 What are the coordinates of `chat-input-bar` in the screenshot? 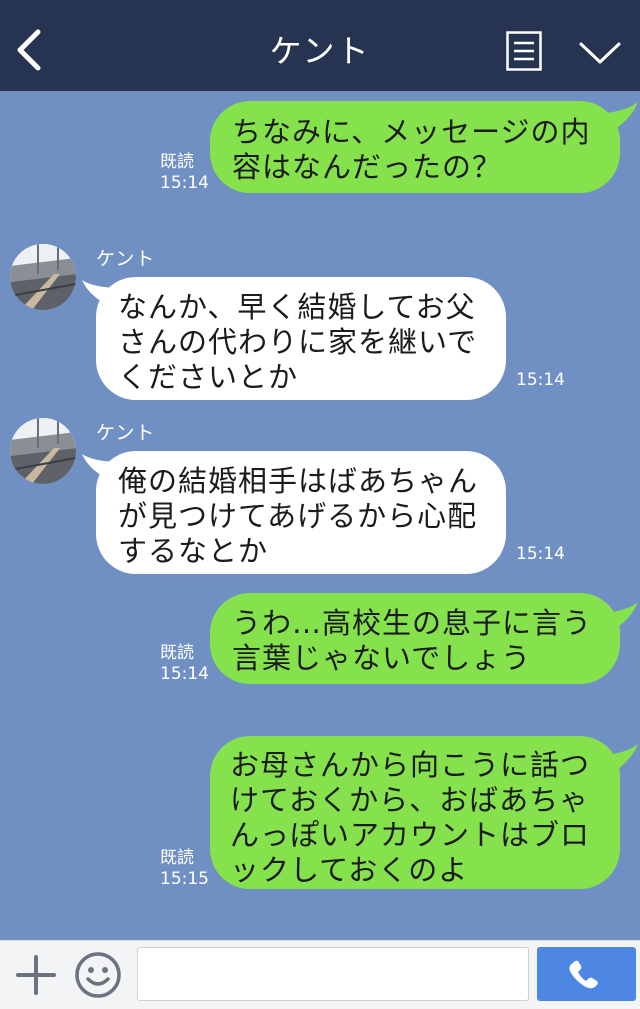 It's located at (320, 974).